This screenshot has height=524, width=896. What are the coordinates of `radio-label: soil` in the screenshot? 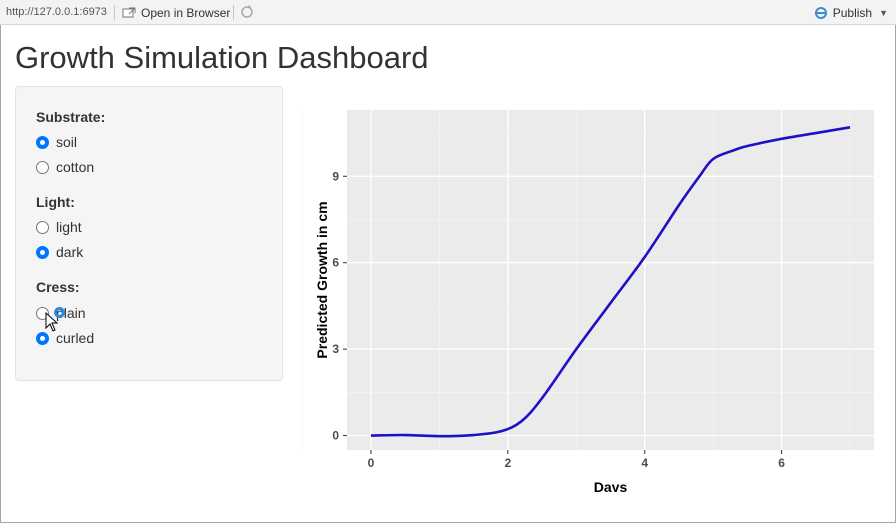 It's located at (67, 142).